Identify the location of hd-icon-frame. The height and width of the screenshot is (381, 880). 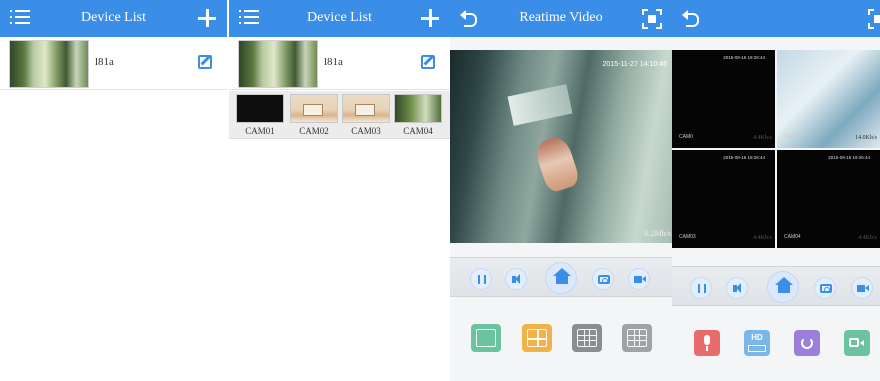
(757, 348).